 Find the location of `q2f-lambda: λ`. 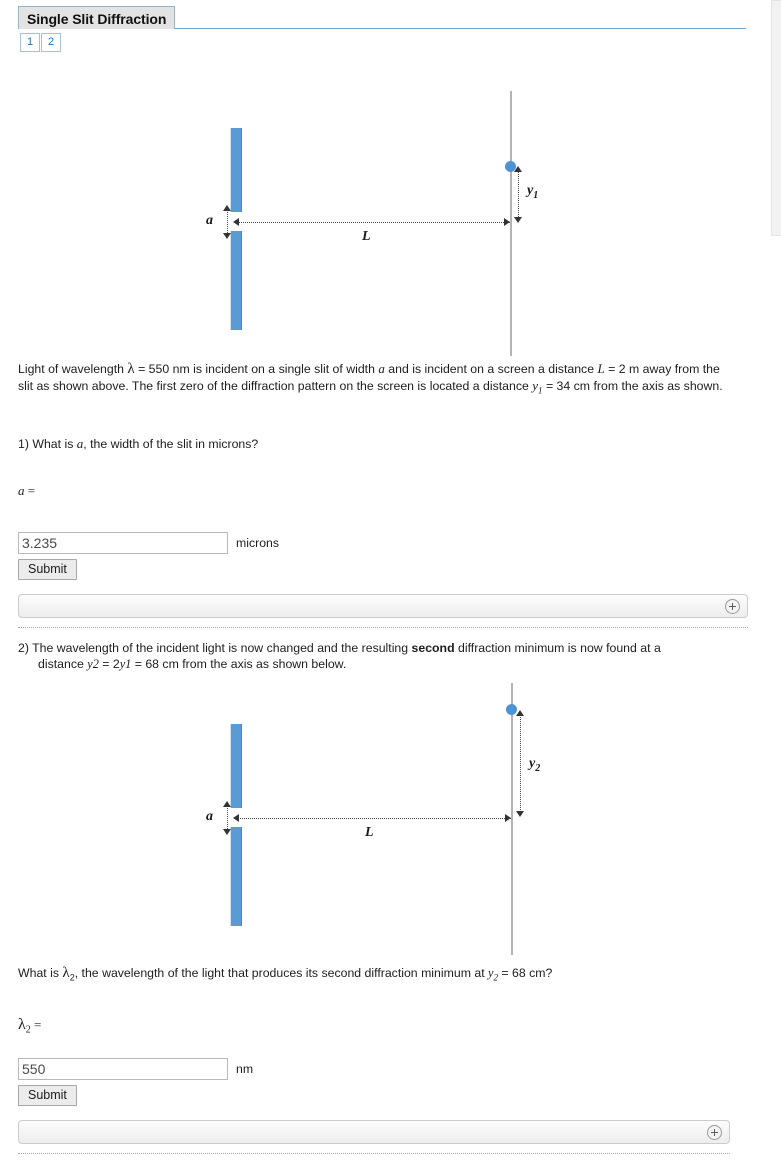

q2f-lambda: λ is located at coordinates (66, 972).